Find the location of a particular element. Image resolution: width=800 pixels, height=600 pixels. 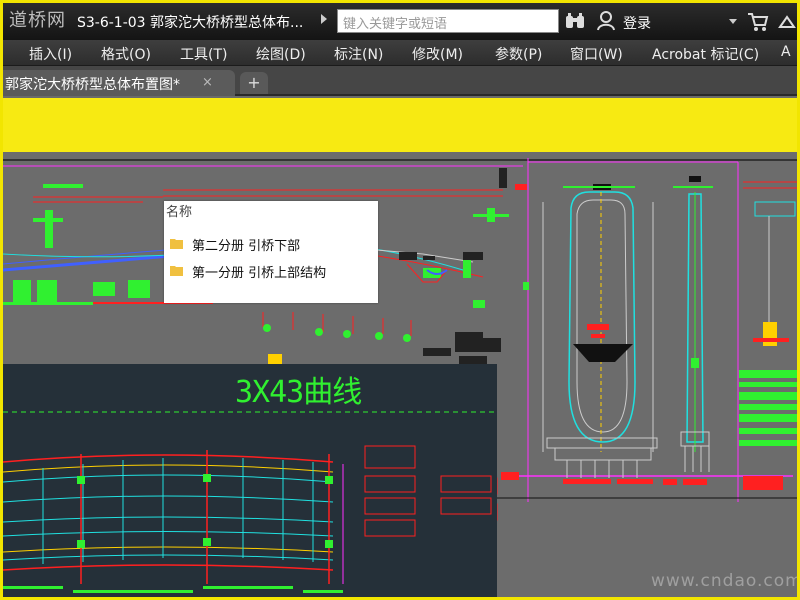

folder-popup: 名称 第二分册 引桥下部 第一分册 引桥上部结构 is located at coordinates (271, 252).